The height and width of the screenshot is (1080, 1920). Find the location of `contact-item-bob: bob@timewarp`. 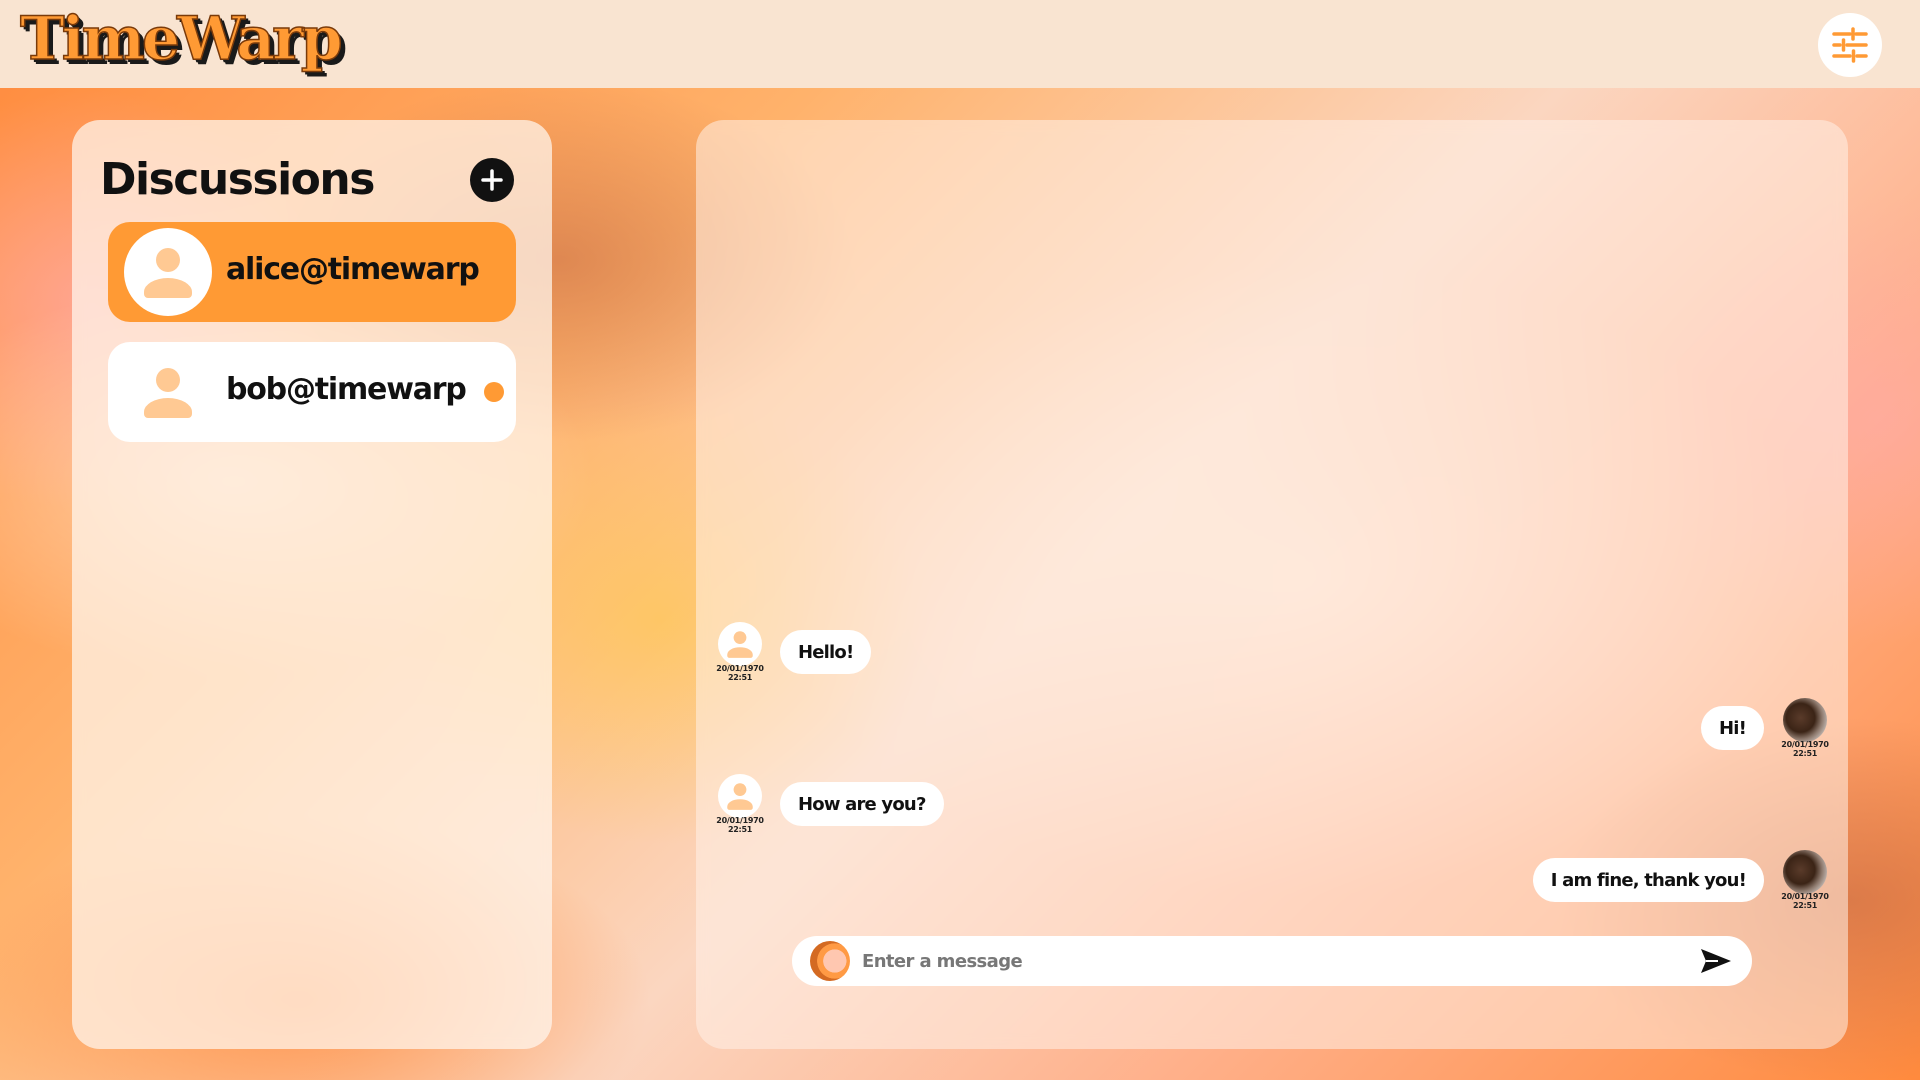

contact-item-bob: bob@timewarp is located at coordinates (312, 392).